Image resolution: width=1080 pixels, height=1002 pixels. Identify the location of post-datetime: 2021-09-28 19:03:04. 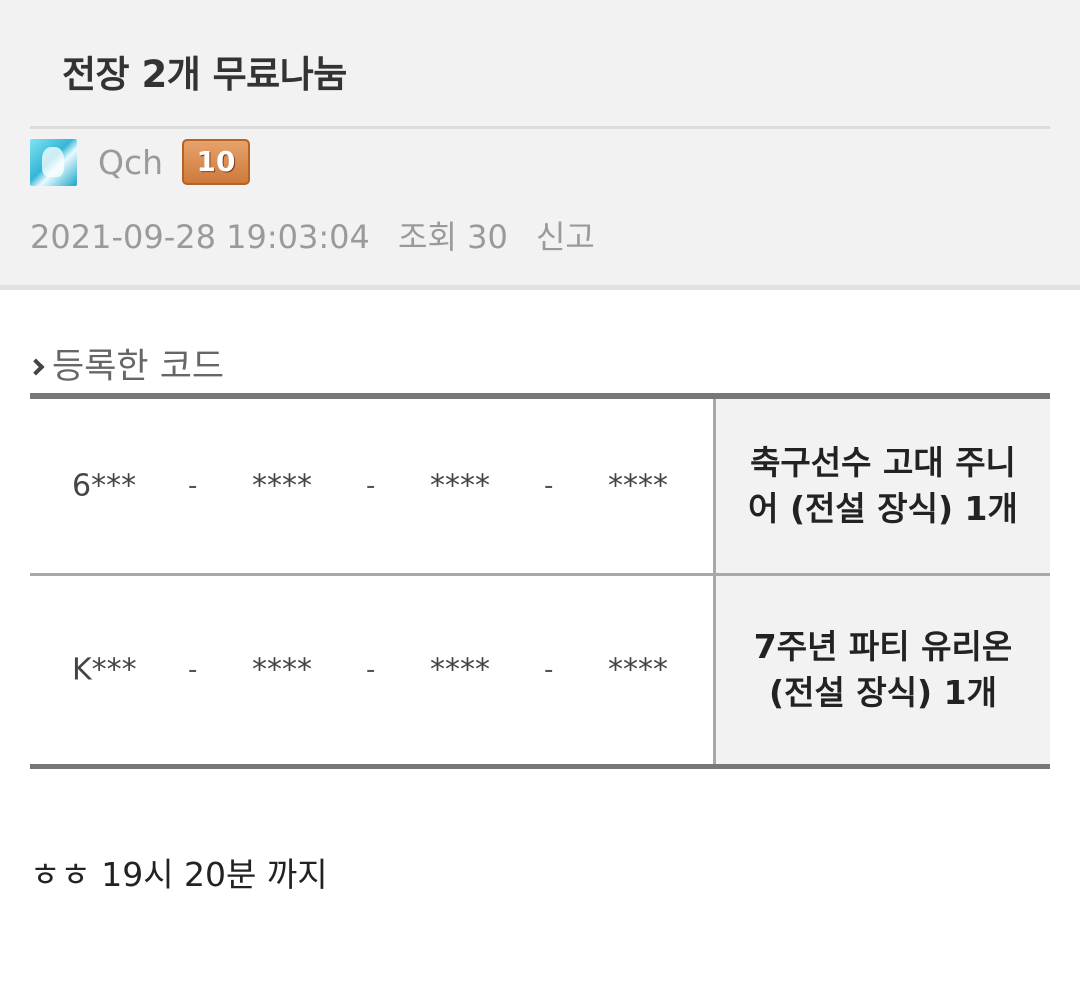
(200, 237).